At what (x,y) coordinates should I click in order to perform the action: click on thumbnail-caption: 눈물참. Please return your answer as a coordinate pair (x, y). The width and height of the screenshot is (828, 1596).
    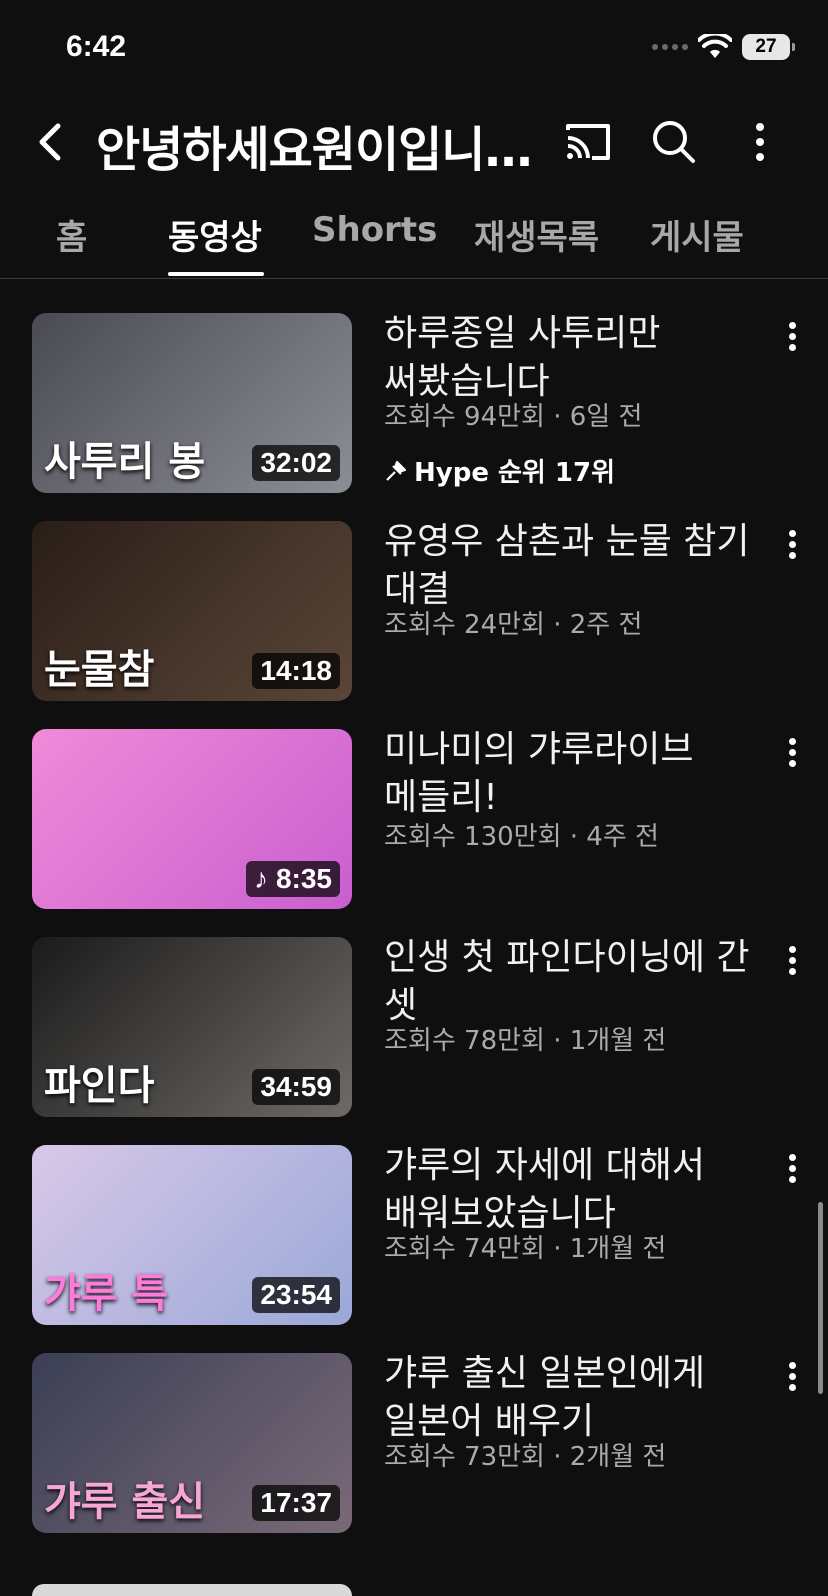
    Looking at the image, I should click on (99, 670).